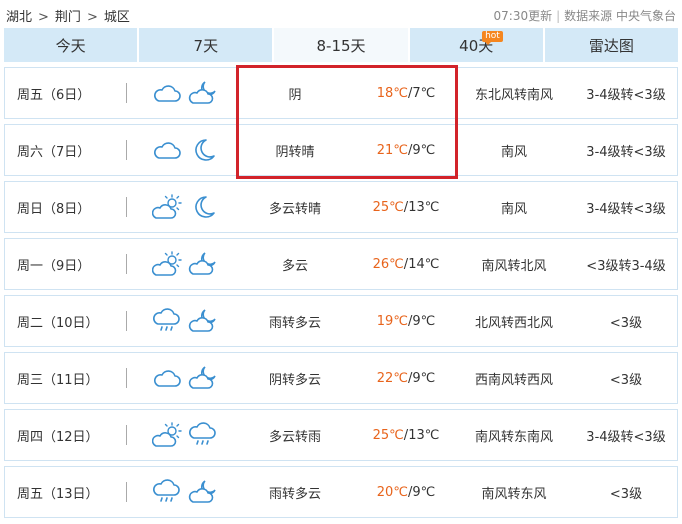  I want to click on temperature: 22℃/9℃, so click(406, 378).